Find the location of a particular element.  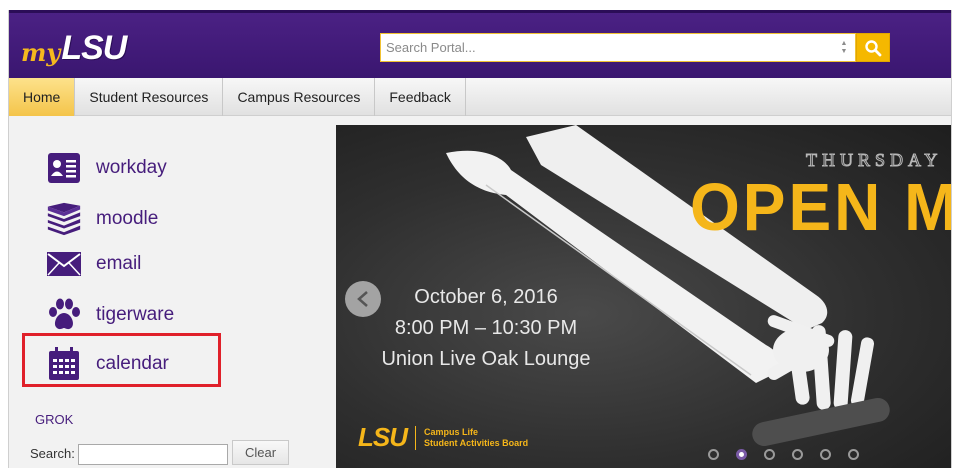

app-label-email: email is located at coordinates (119, 263).